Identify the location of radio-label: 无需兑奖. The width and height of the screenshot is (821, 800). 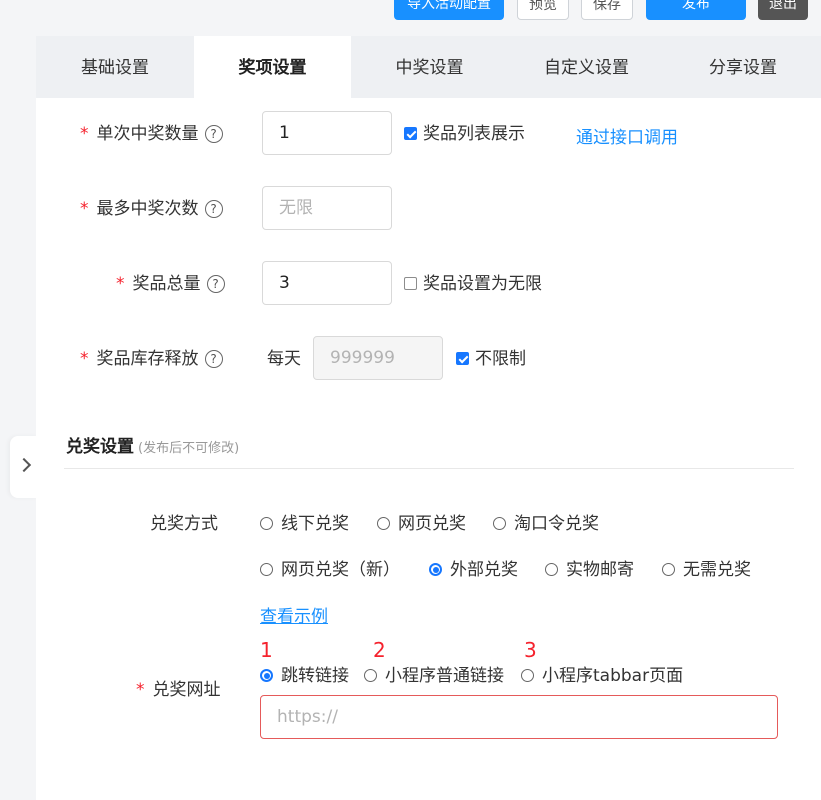
(717, 570).